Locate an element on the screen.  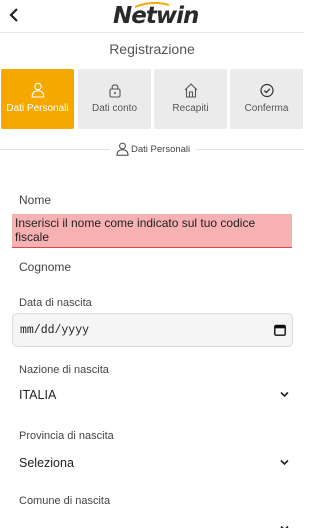
nazione-value: ITALIA is located at coordinates (38, 395).